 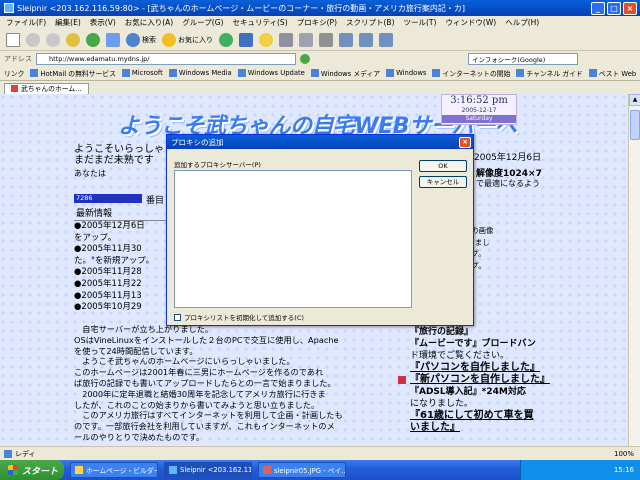 What do you see at coordinates (402, 380) in the screenshot?
I see `new-badge-icon` at bounding box center [402, 380].